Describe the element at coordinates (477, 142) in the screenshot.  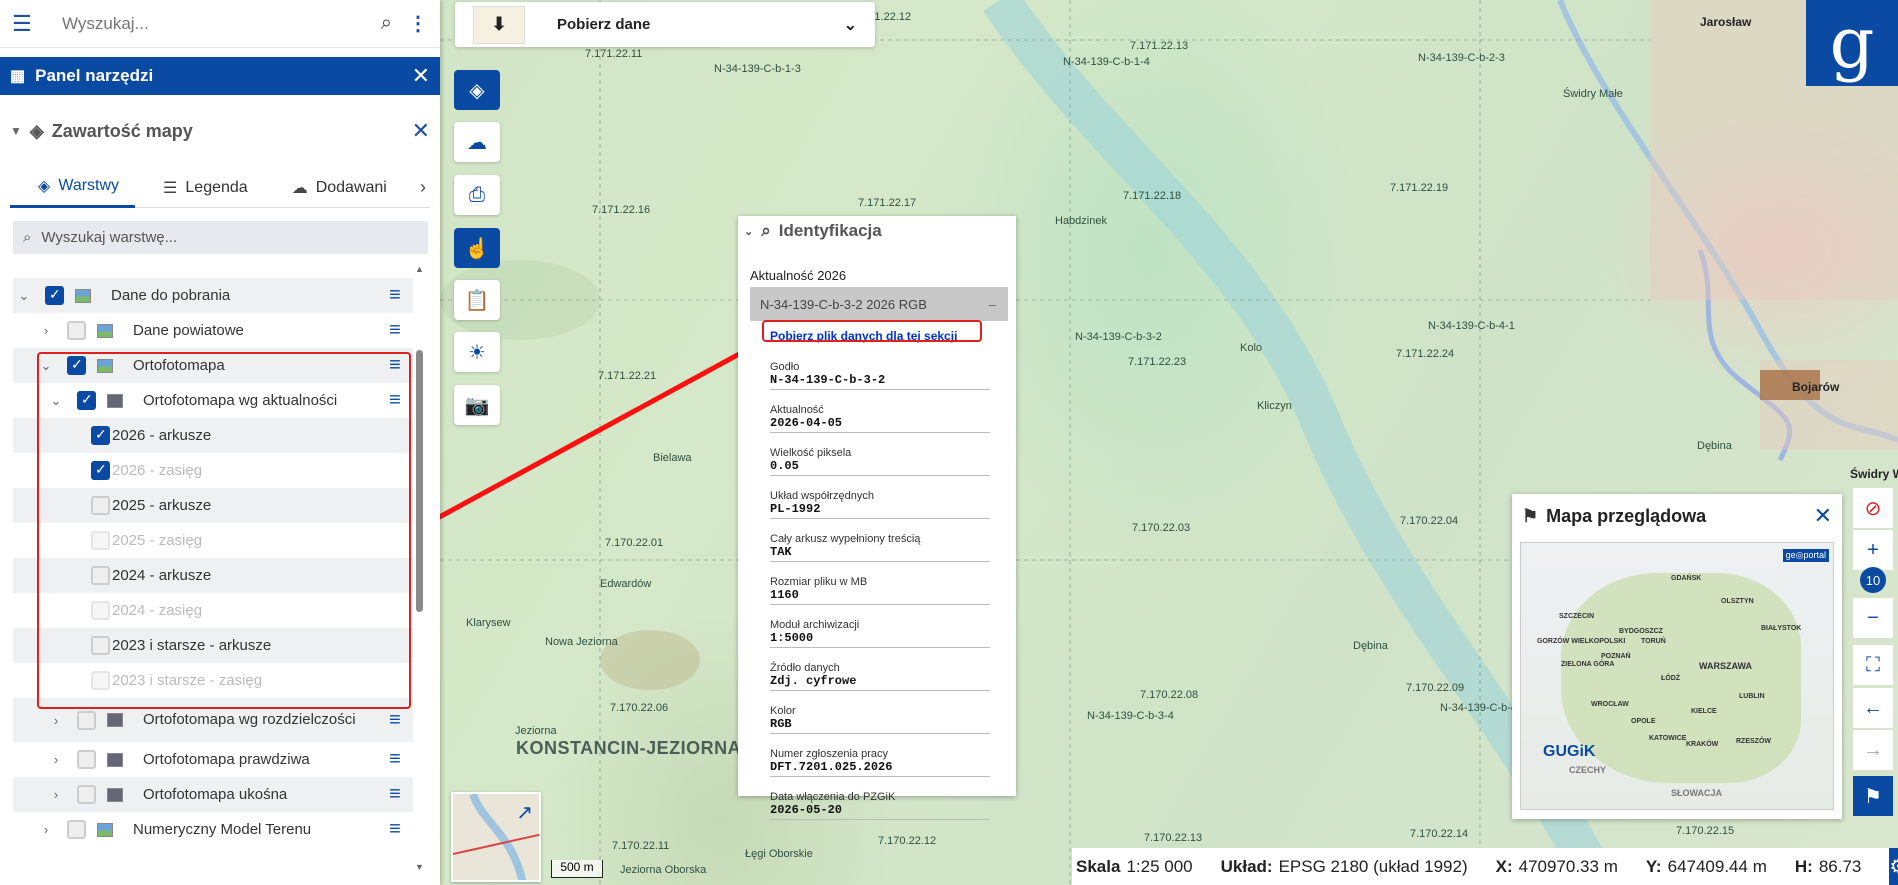
I see `cloud-sync-button: ☁` at that location.